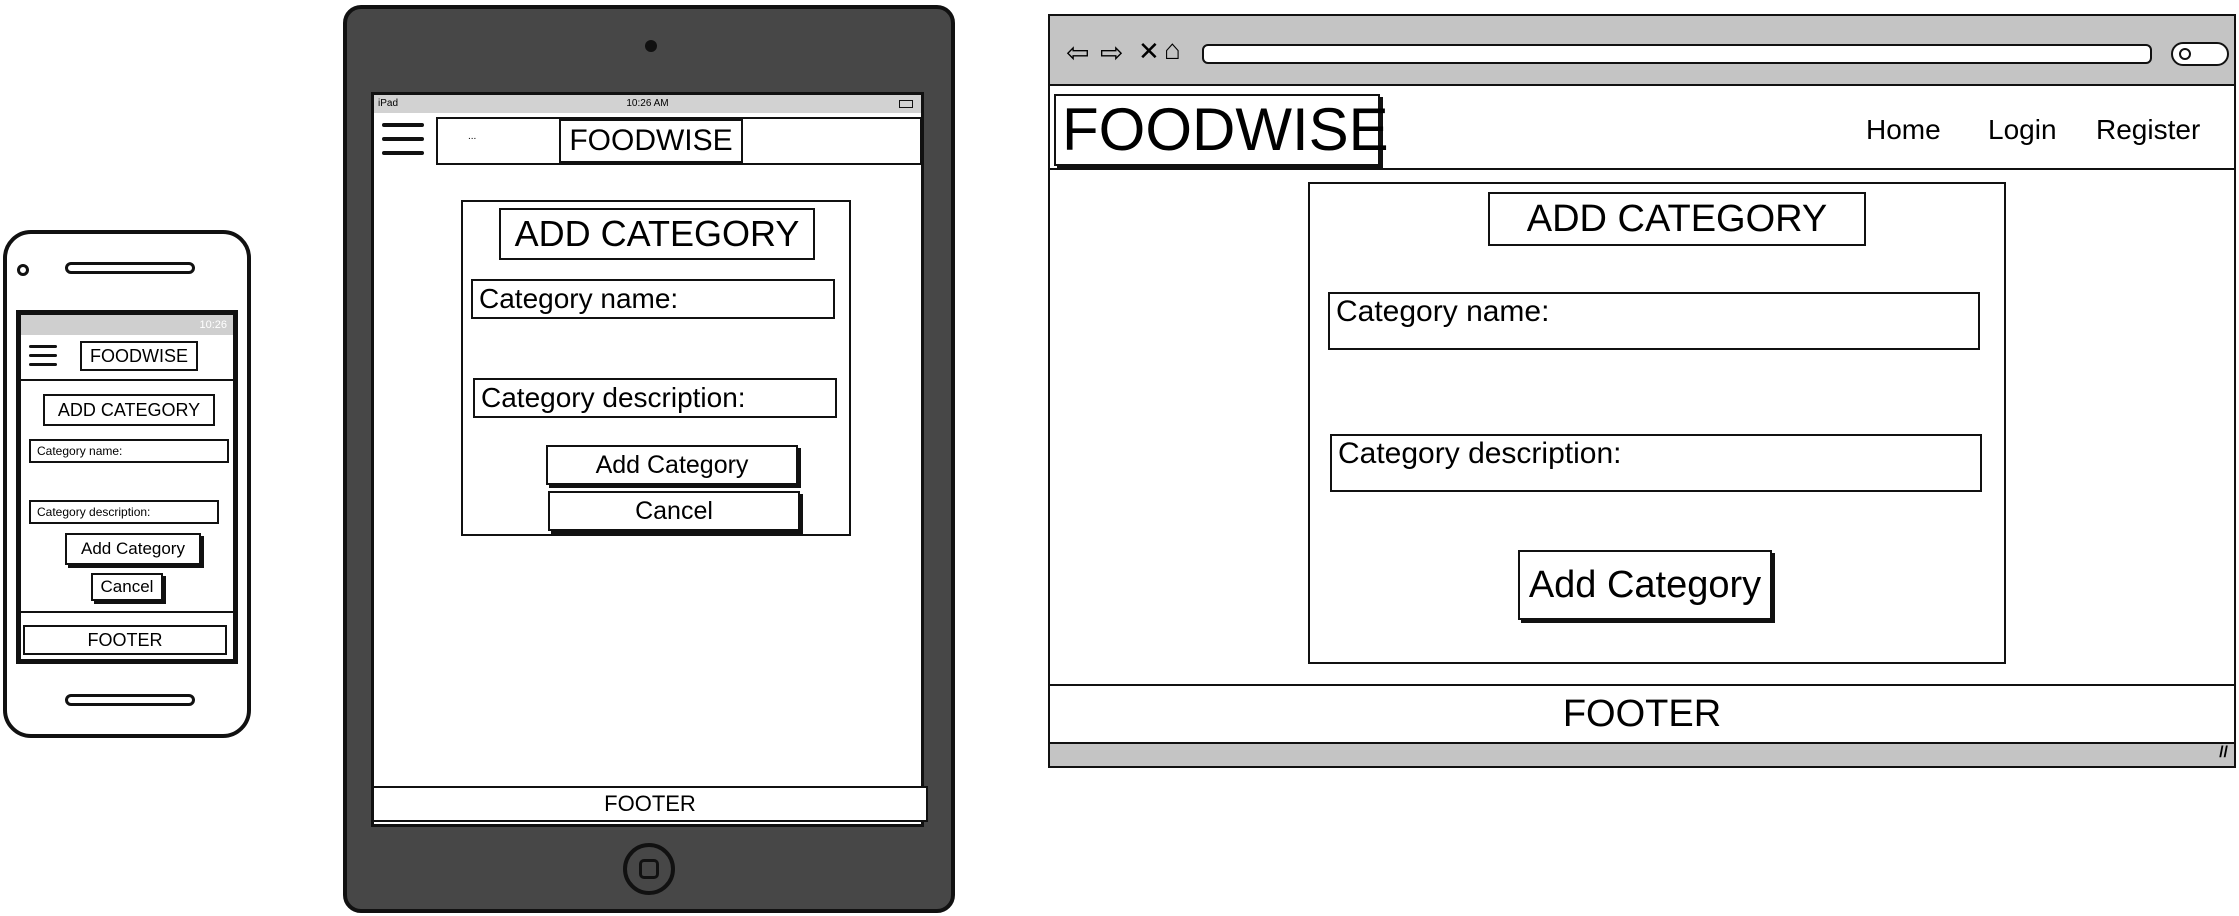  Describe the element at coordinates (1677, 54) in the screenshot. I see `address-bar` at that location.